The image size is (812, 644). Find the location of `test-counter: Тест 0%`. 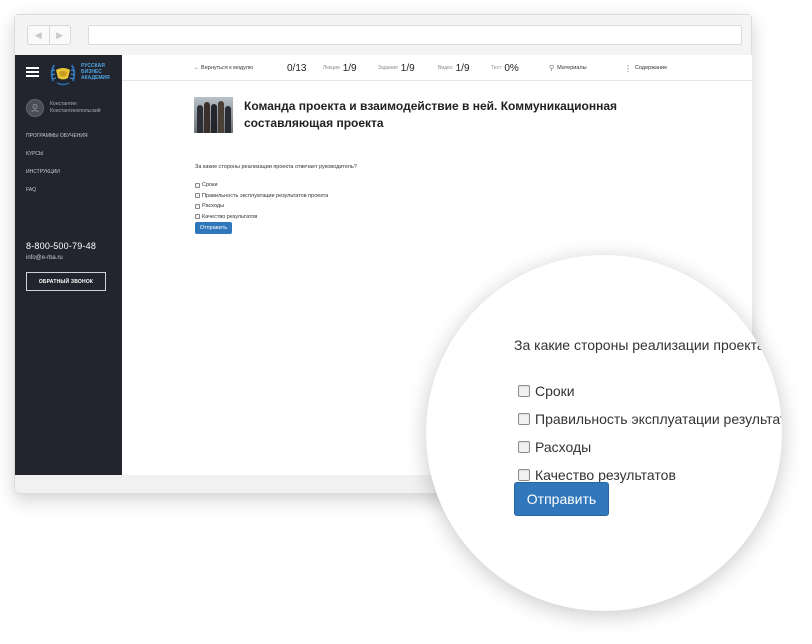

test-counter: Тест 0% is located at coordinates (505, 68).